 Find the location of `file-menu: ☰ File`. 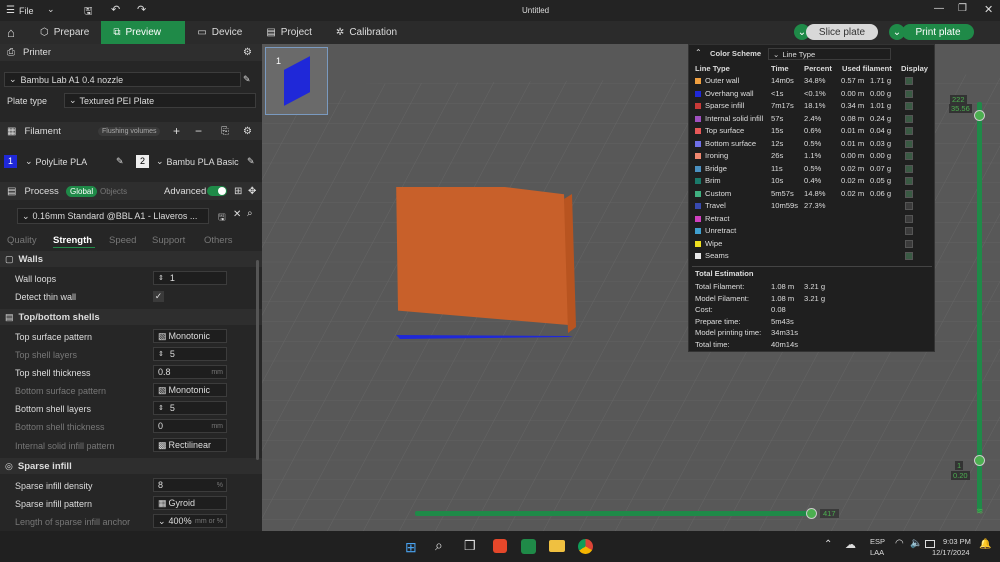

file-menu: ☰ File is located at coordinates (19, 10).